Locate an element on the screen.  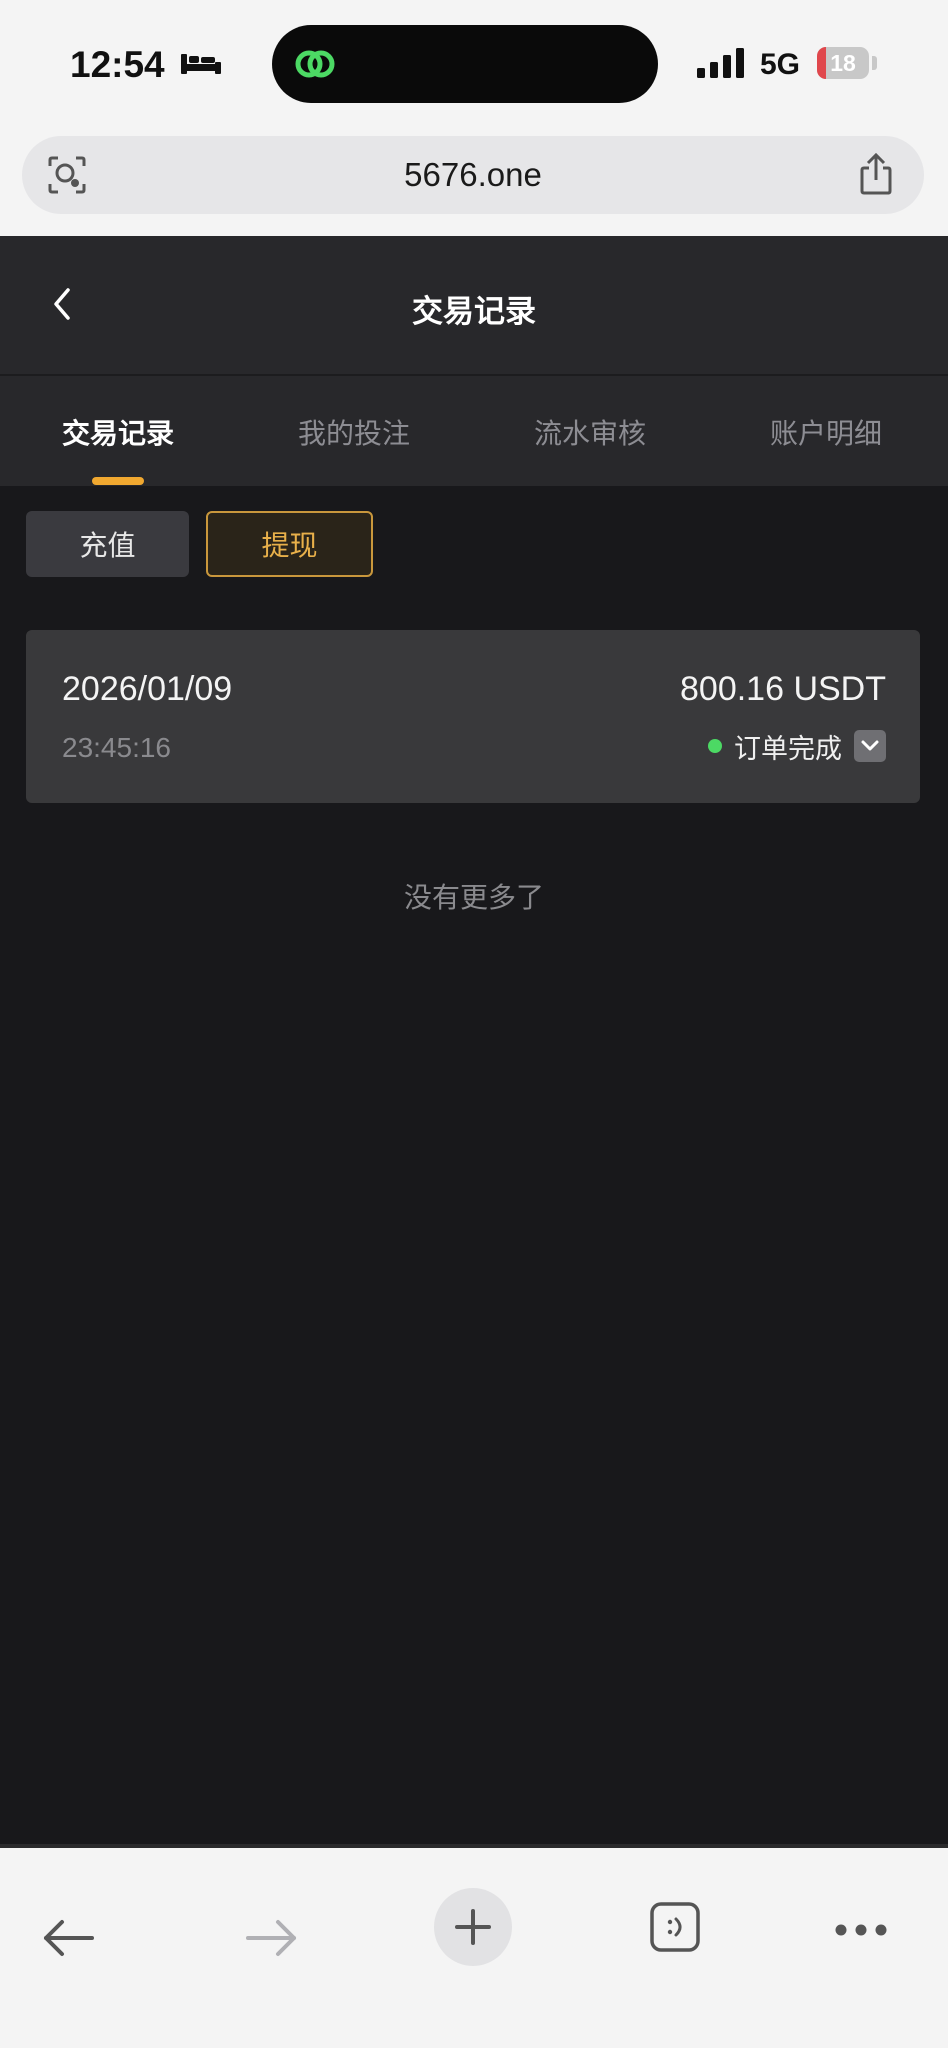
new-tab-button is located at coordinates (473, 1927).